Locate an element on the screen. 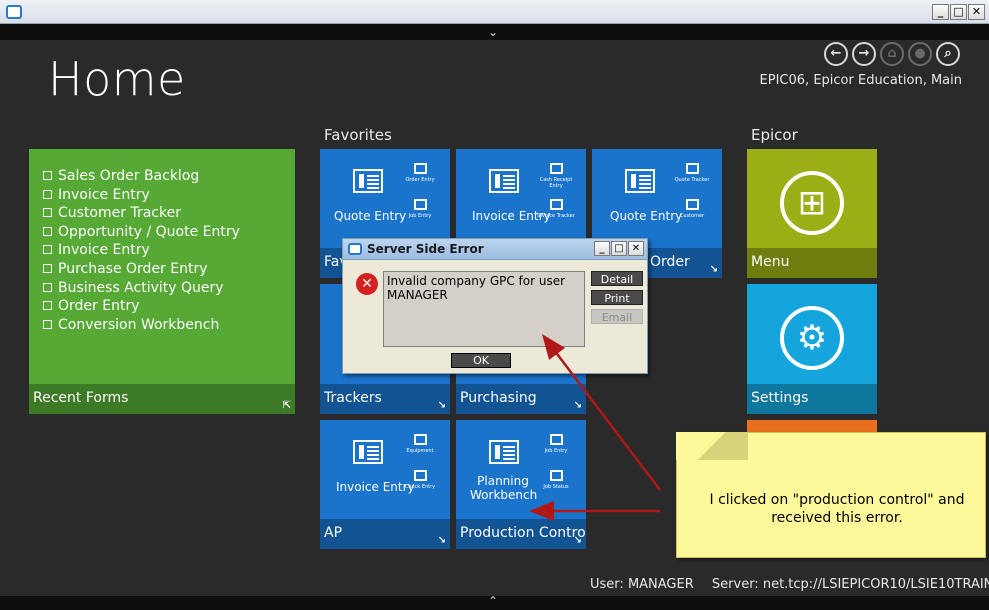  menu-tile: ⊞ Menu is located at coordinates (812, 213).